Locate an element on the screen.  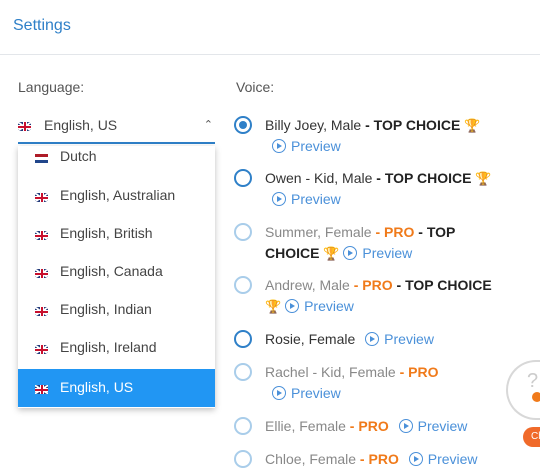
language-option-english-ireland: English, Ireland is located at coordinates (116, 348).